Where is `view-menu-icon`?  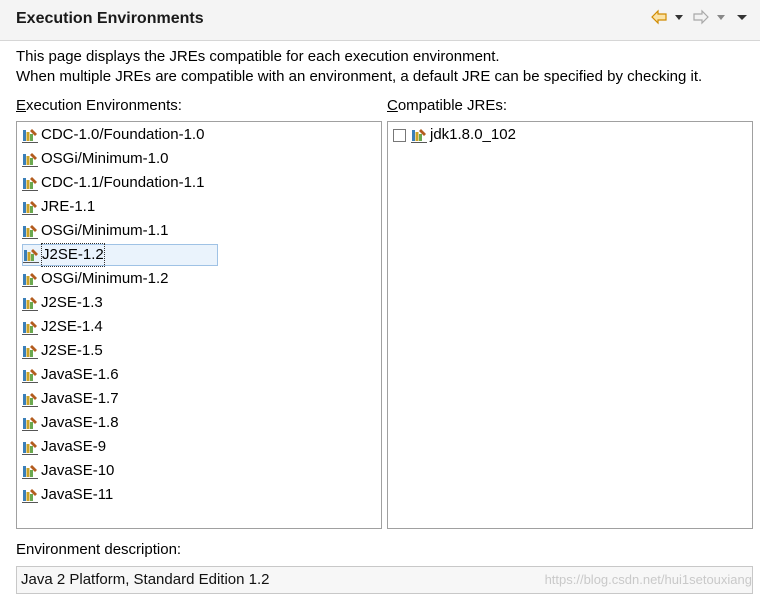
view-menu-icon is located at coordinates (742, 17).